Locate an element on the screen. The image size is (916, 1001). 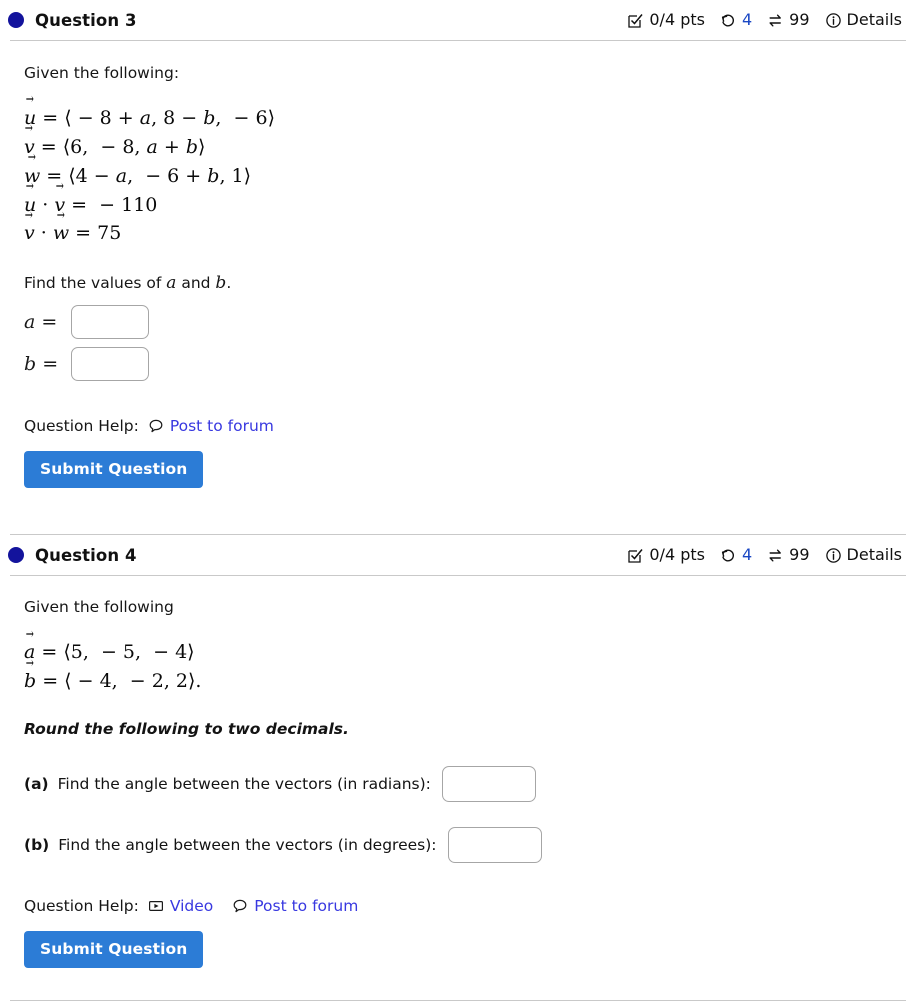
part-b-input is located at coordinates (494, 844).